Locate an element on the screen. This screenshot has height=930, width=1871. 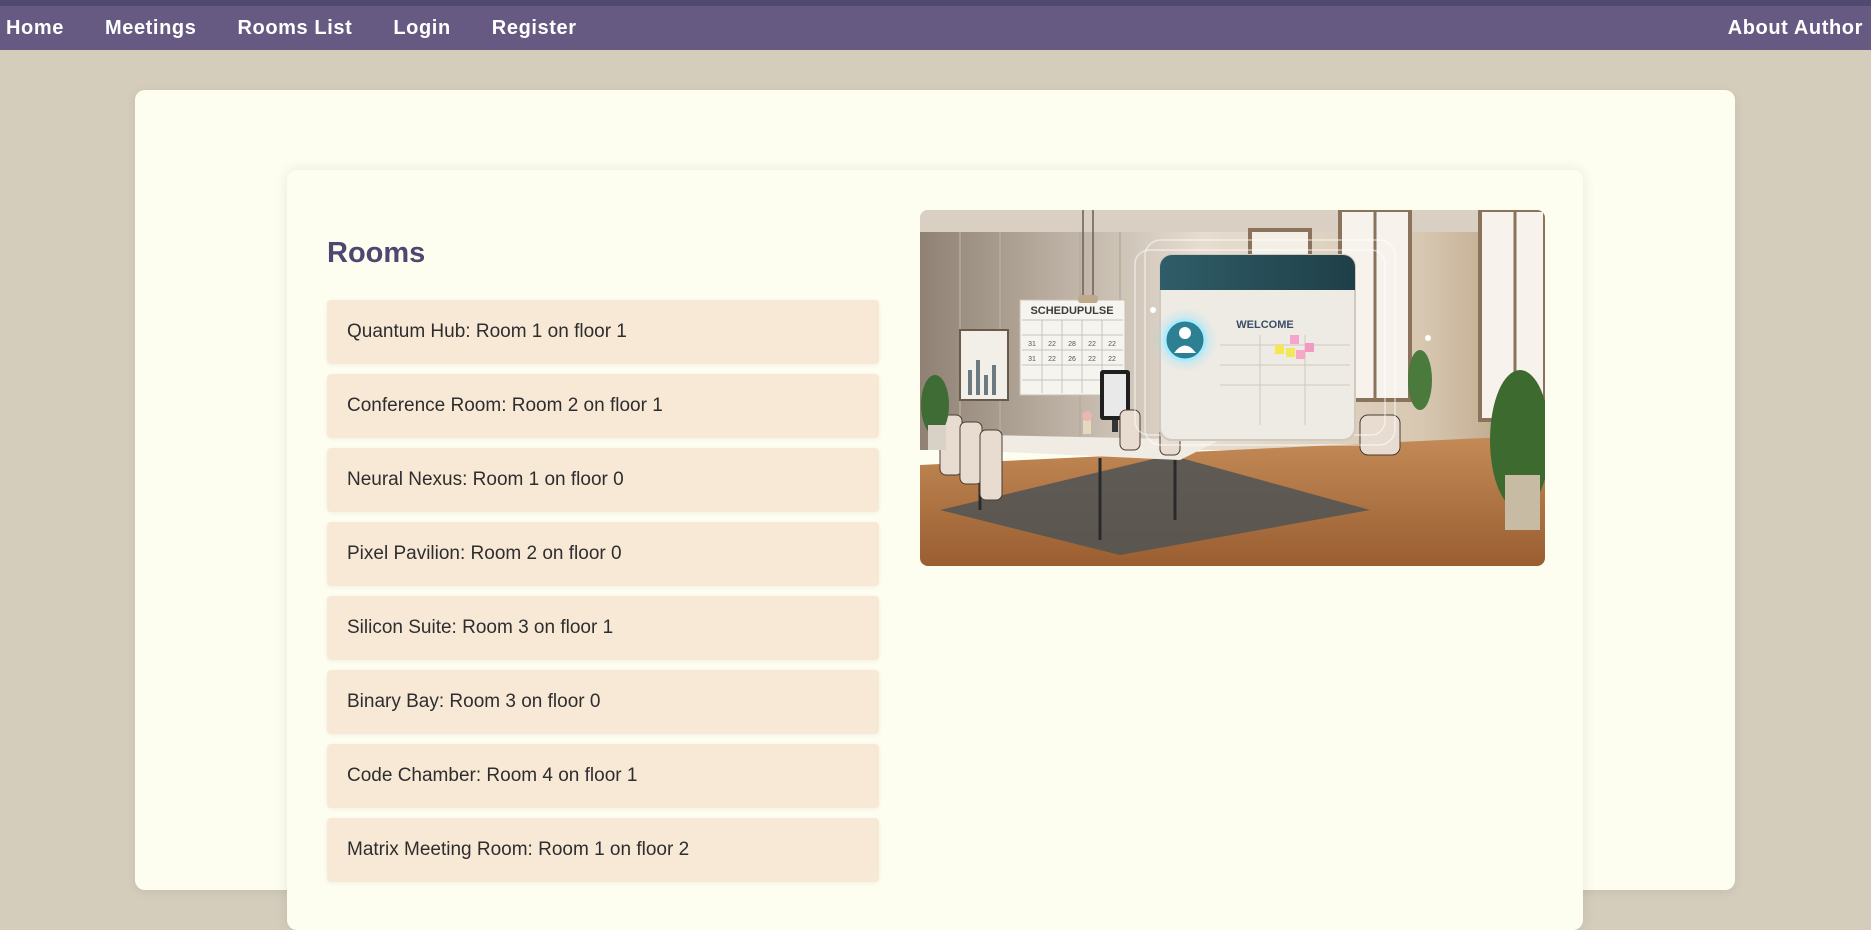
nav-links: Home Meetings Rooms List Login Register is located at coordinates (312, 28).